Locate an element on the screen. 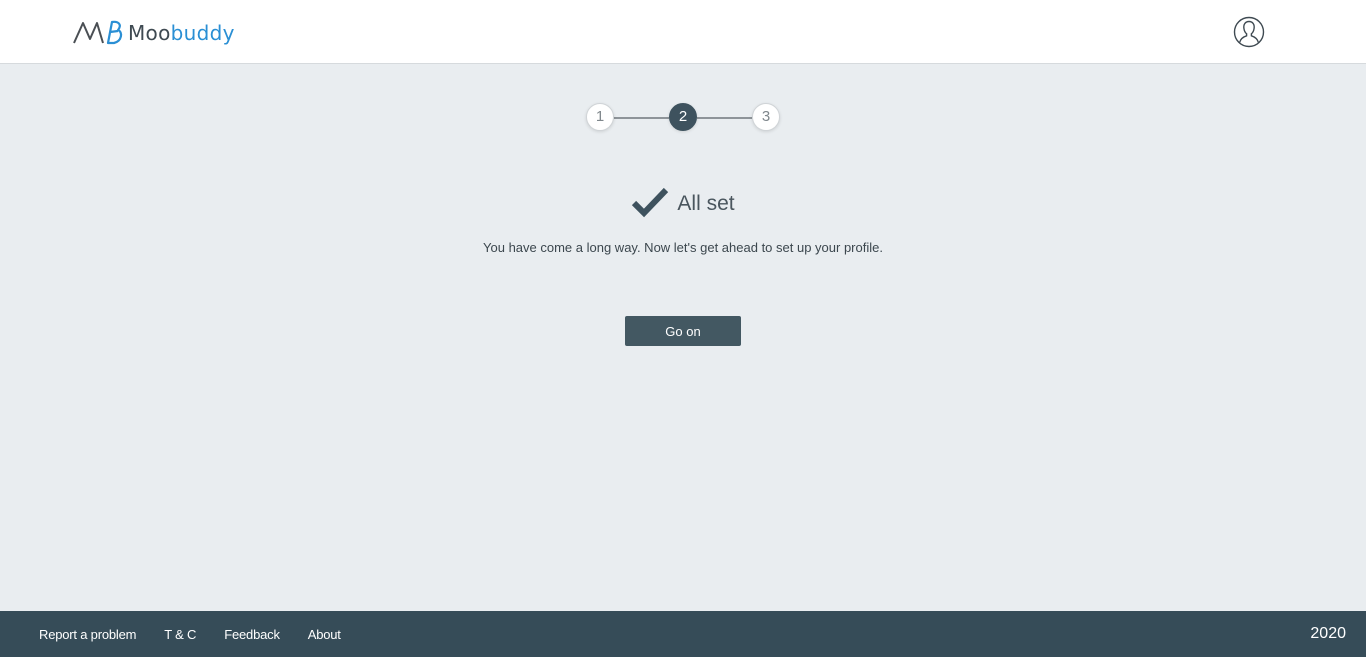 The width and height of the screenshot is (1366, 657). footer-link-about: About is located at coordinates (324, 634).